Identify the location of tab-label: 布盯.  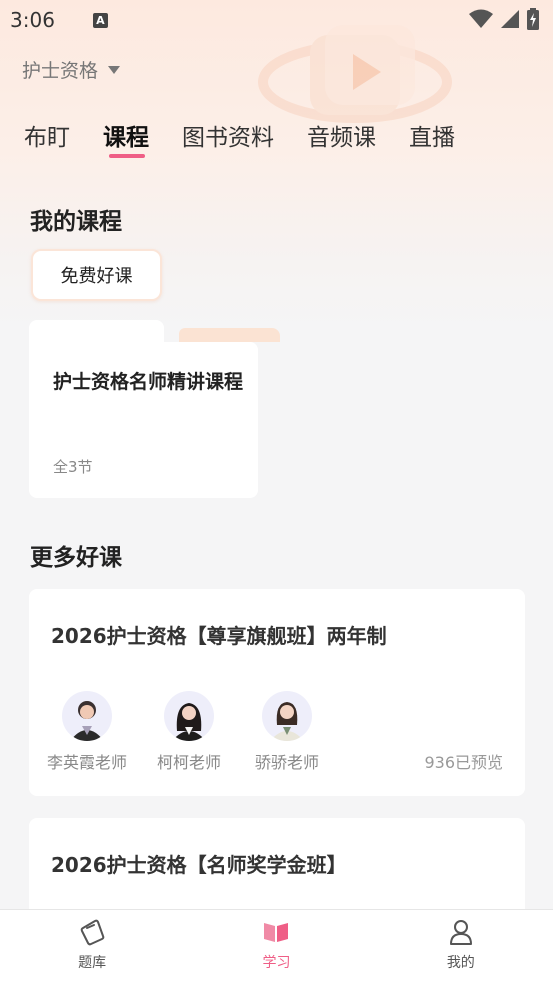
(47, 138).